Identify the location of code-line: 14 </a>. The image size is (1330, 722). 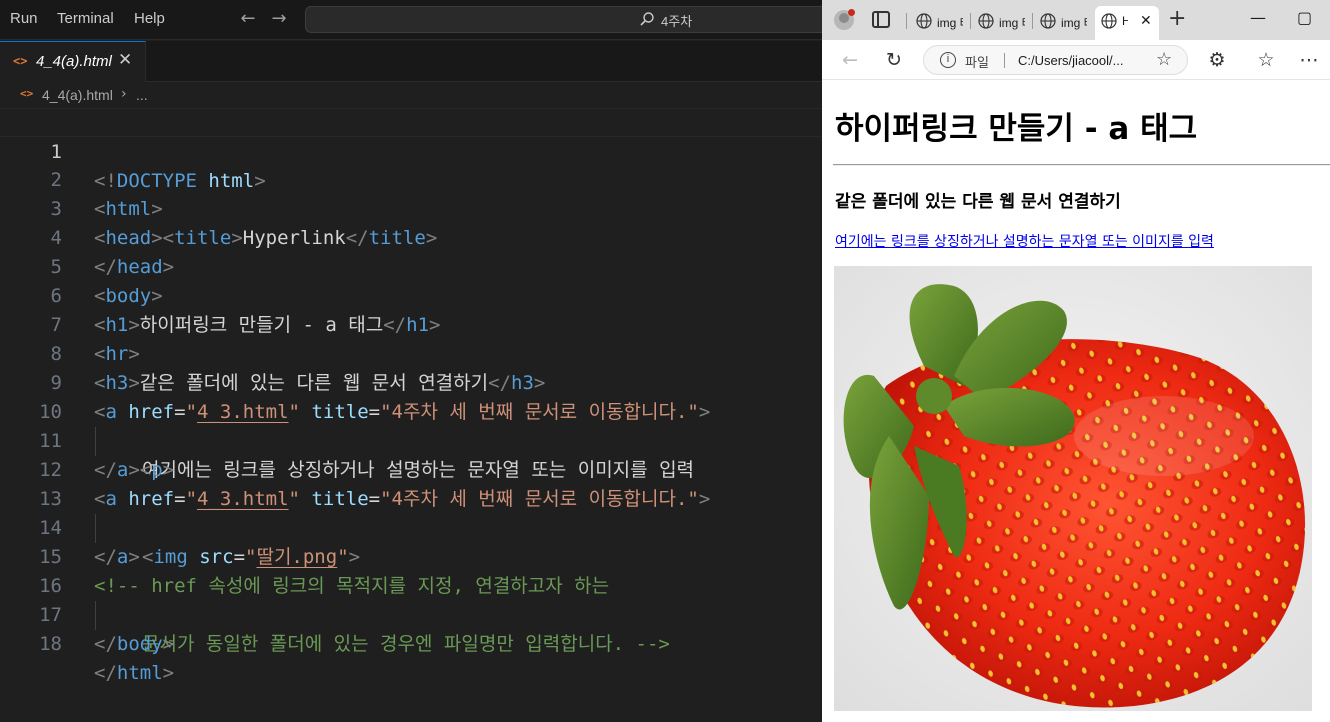
(411, 526).